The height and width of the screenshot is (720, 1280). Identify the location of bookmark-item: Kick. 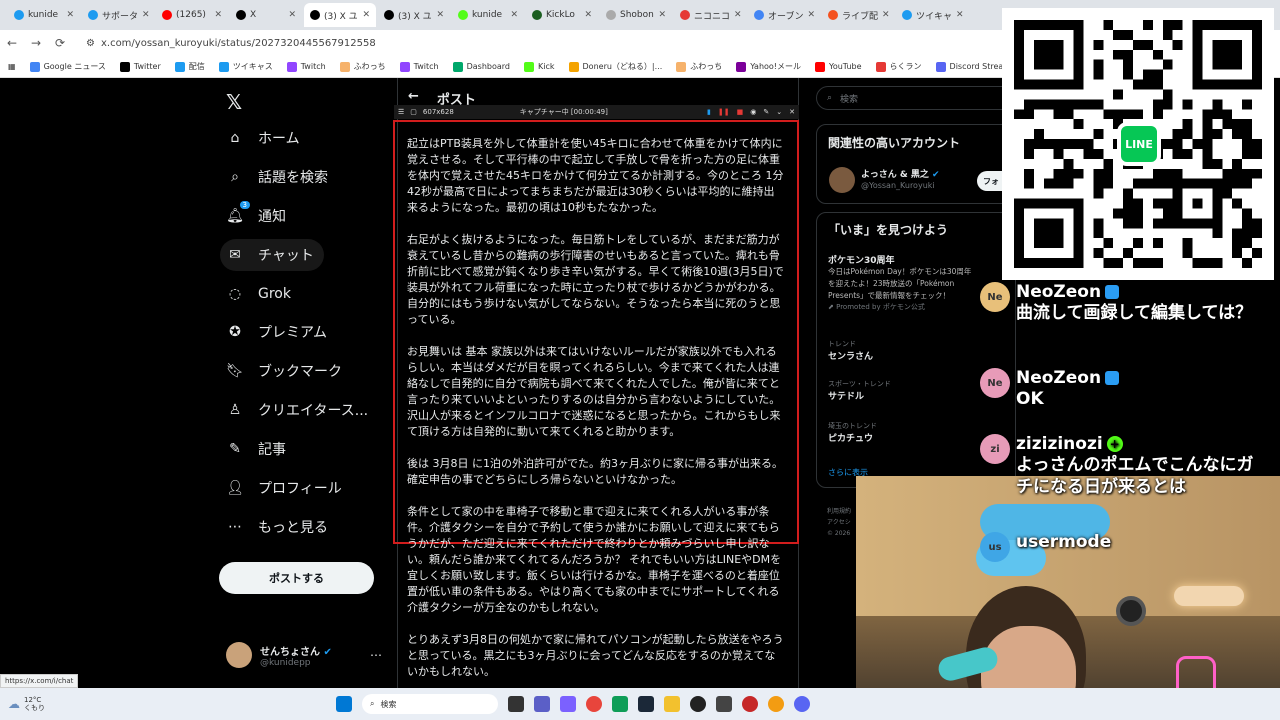
(539, 66).